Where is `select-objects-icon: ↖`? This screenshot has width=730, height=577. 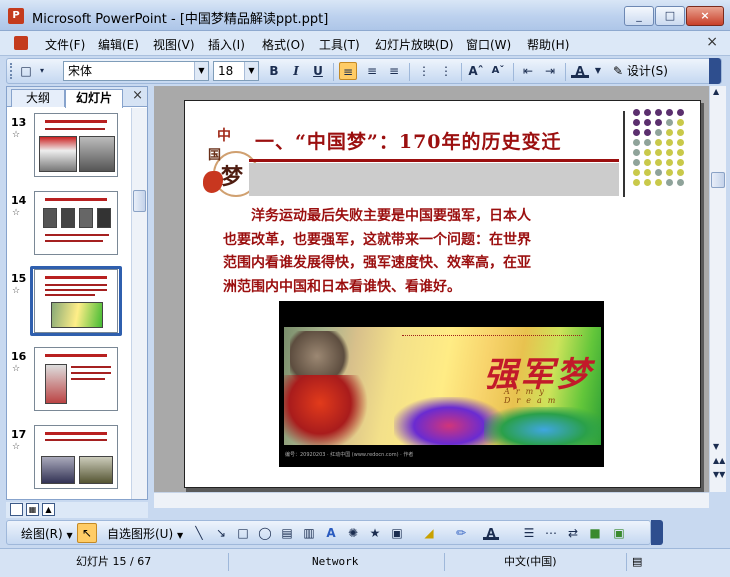
select-objects-icon: ↖ is located at coordinates (87, 533).